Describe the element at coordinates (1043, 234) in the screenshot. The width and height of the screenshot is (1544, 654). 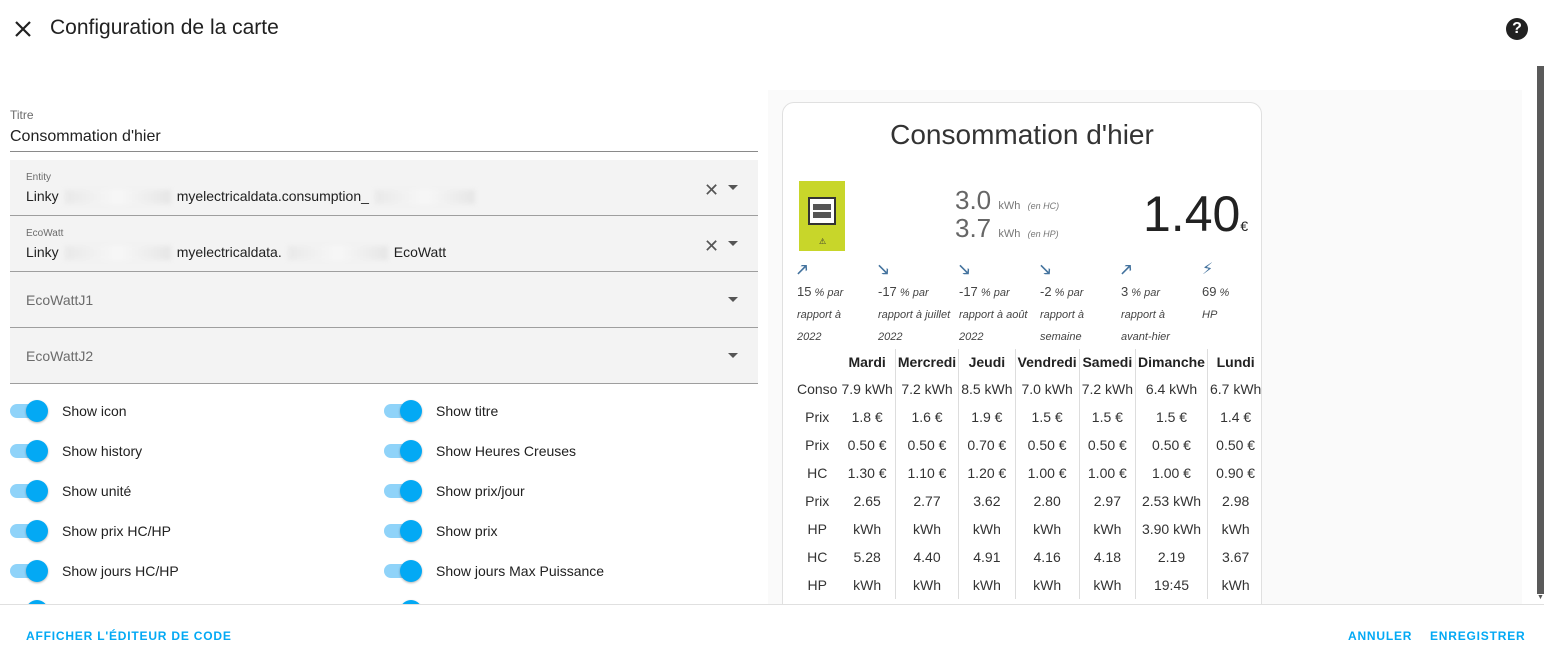
I see `kwh-hp-tag: (en HP)` at that location.